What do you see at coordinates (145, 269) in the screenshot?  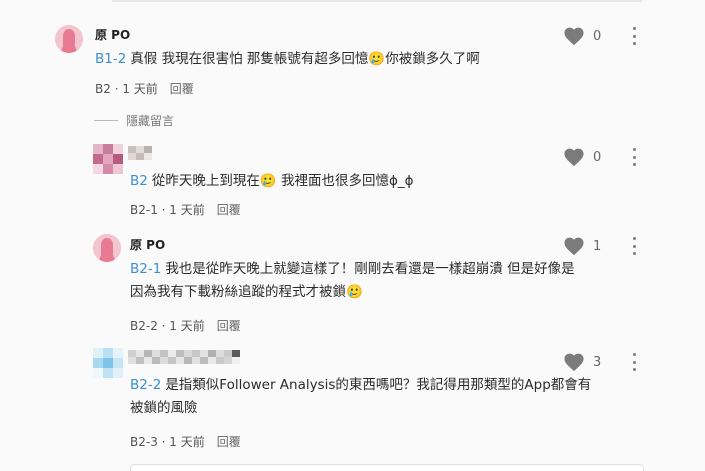 I see `floor-tag-link: B2-1` at bounding box center [145, 269].